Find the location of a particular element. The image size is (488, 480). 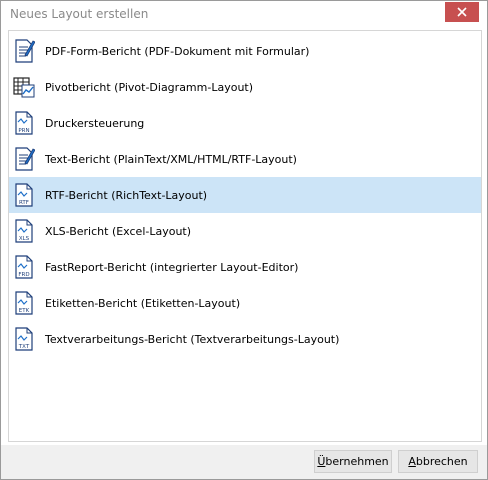

svg-text: FRD is located at coordinates (23, 275).